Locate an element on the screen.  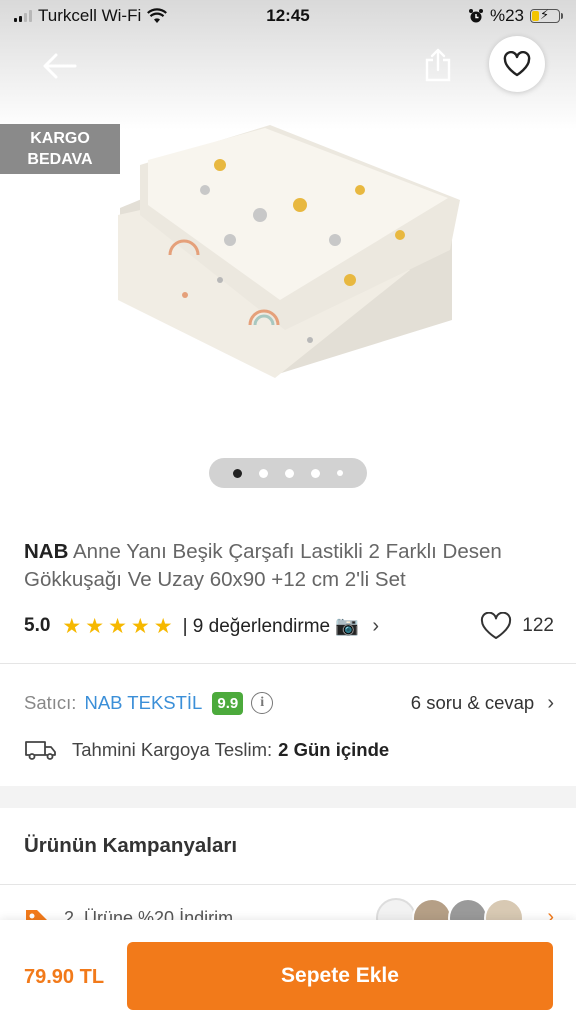
review-count: | 9 değerlendirme is located at coordinates (257, 626).